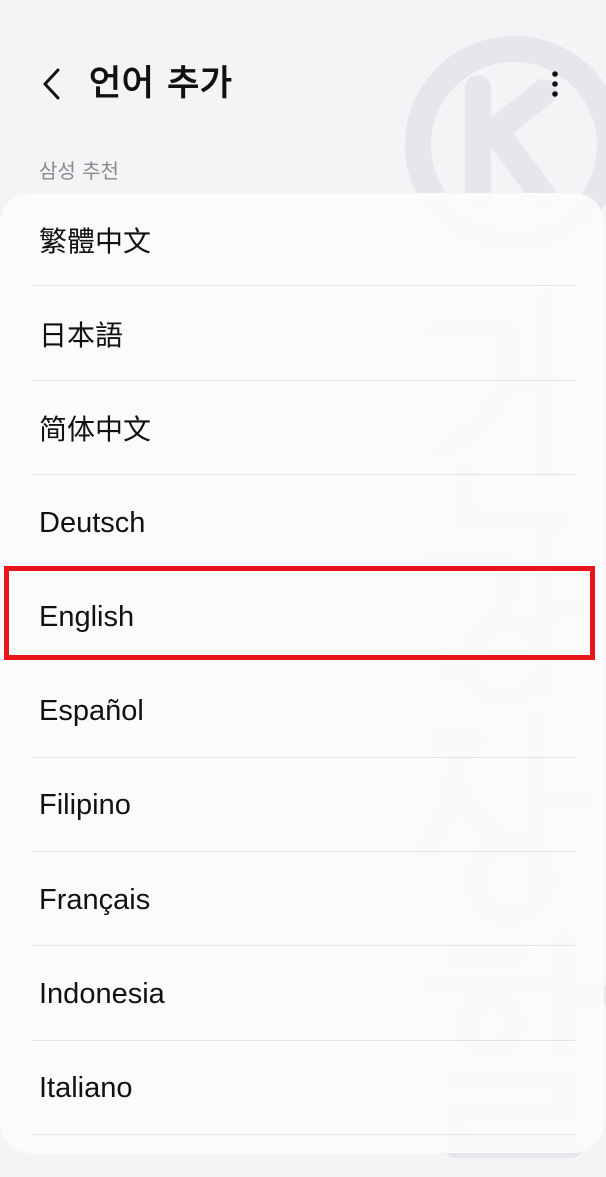 Image resolution: width=606 pixels, height=1177 pixels. Describe the element at coordinates (85, 804) in the screenshot. I see `language-label: Filipino` at that location.